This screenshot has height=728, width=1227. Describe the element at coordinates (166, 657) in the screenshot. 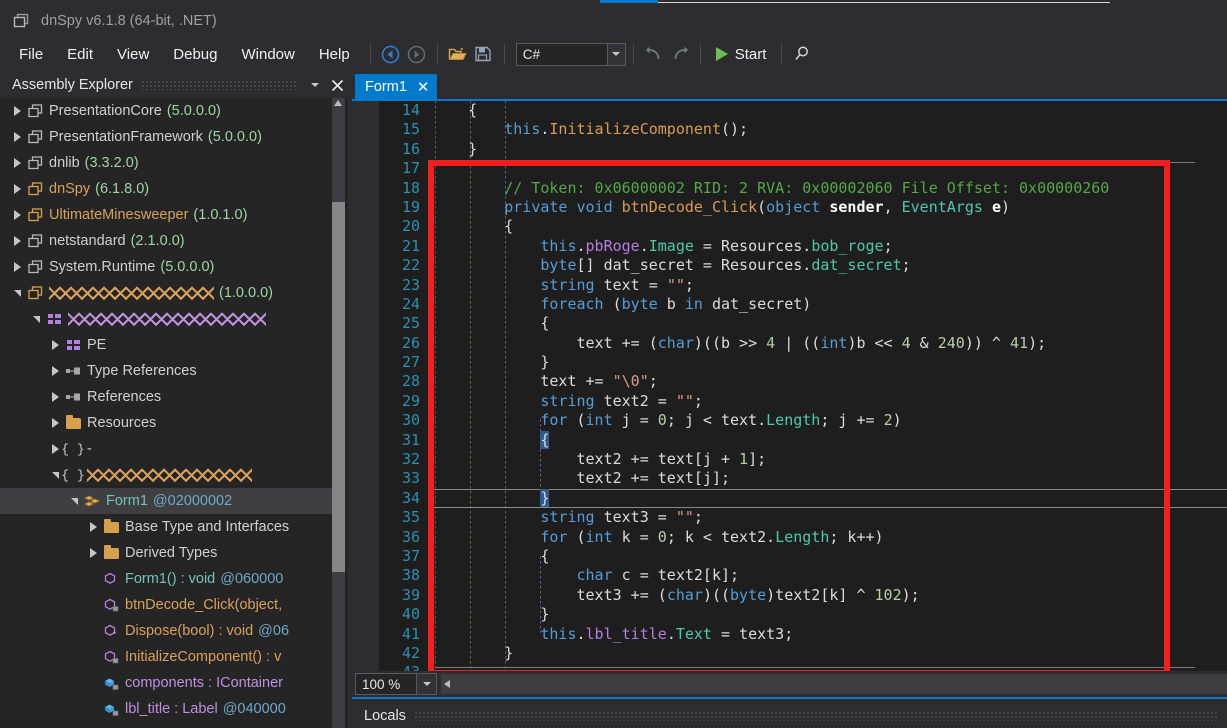

I see `tree-row: InitializeComponent() : v` at that location.